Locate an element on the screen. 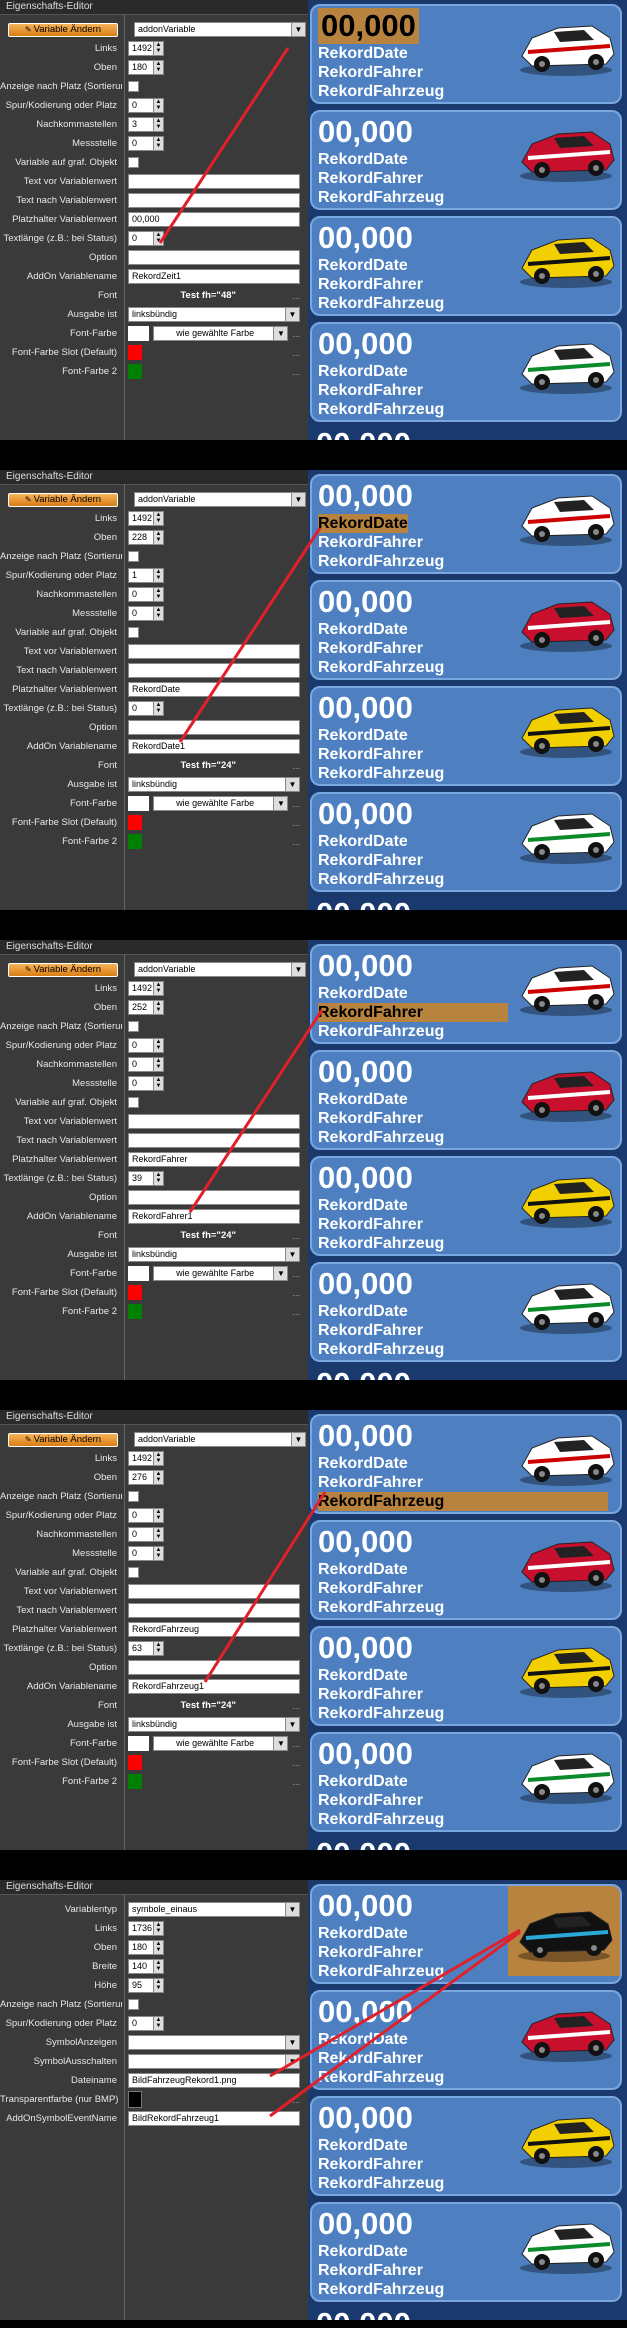  text-input: RekordZeit1 is located at coordinates (214, 276).